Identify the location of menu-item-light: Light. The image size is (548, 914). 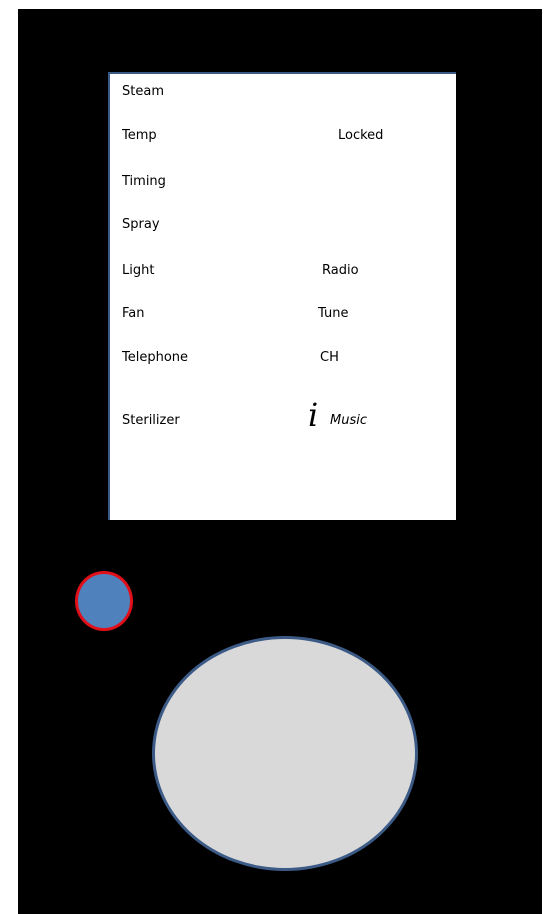
(138, 271).